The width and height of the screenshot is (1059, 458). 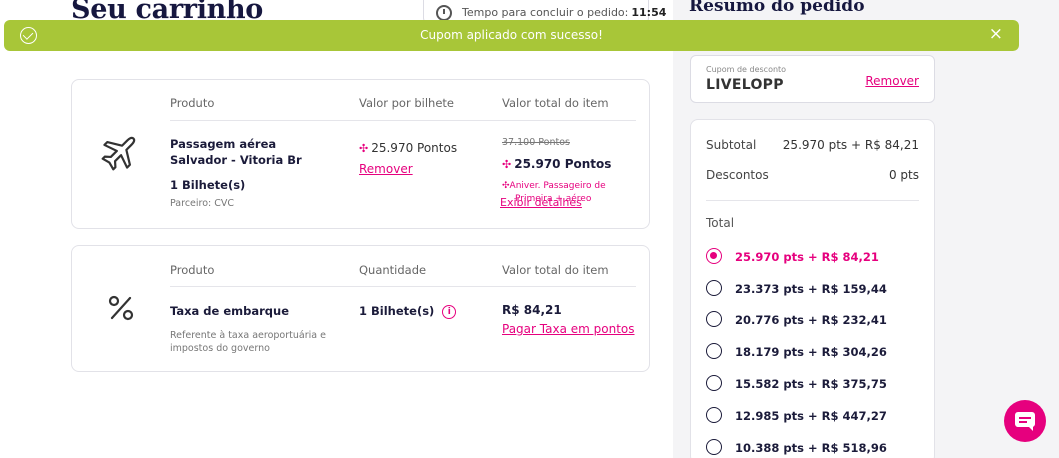 I want to click on radio-selected, so click(x=714, y=256).